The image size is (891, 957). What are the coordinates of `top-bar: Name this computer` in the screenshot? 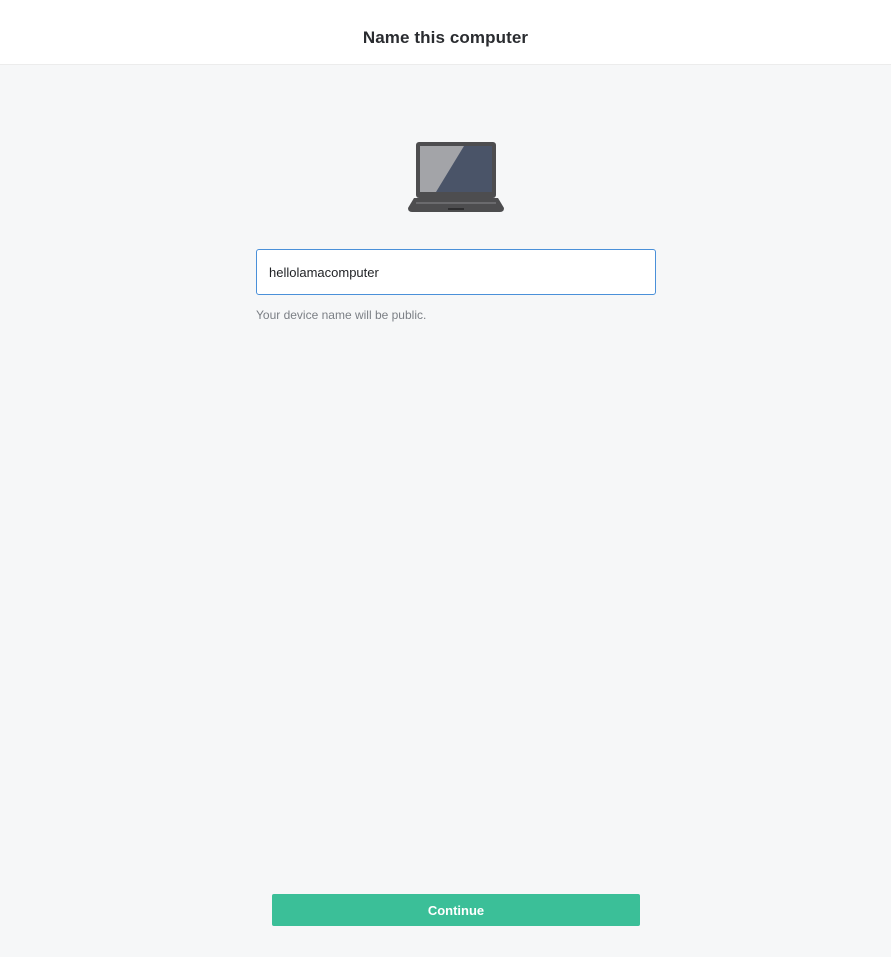 It's located at (445, 32).